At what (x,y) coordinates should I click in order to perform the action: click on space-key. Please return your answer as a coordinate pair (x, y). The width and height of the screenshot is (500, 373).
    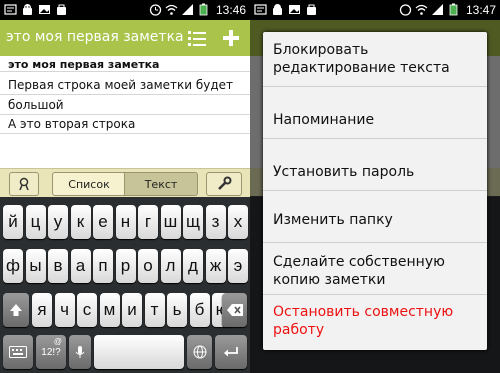
    Looking at the image, I should click on (139, 352).